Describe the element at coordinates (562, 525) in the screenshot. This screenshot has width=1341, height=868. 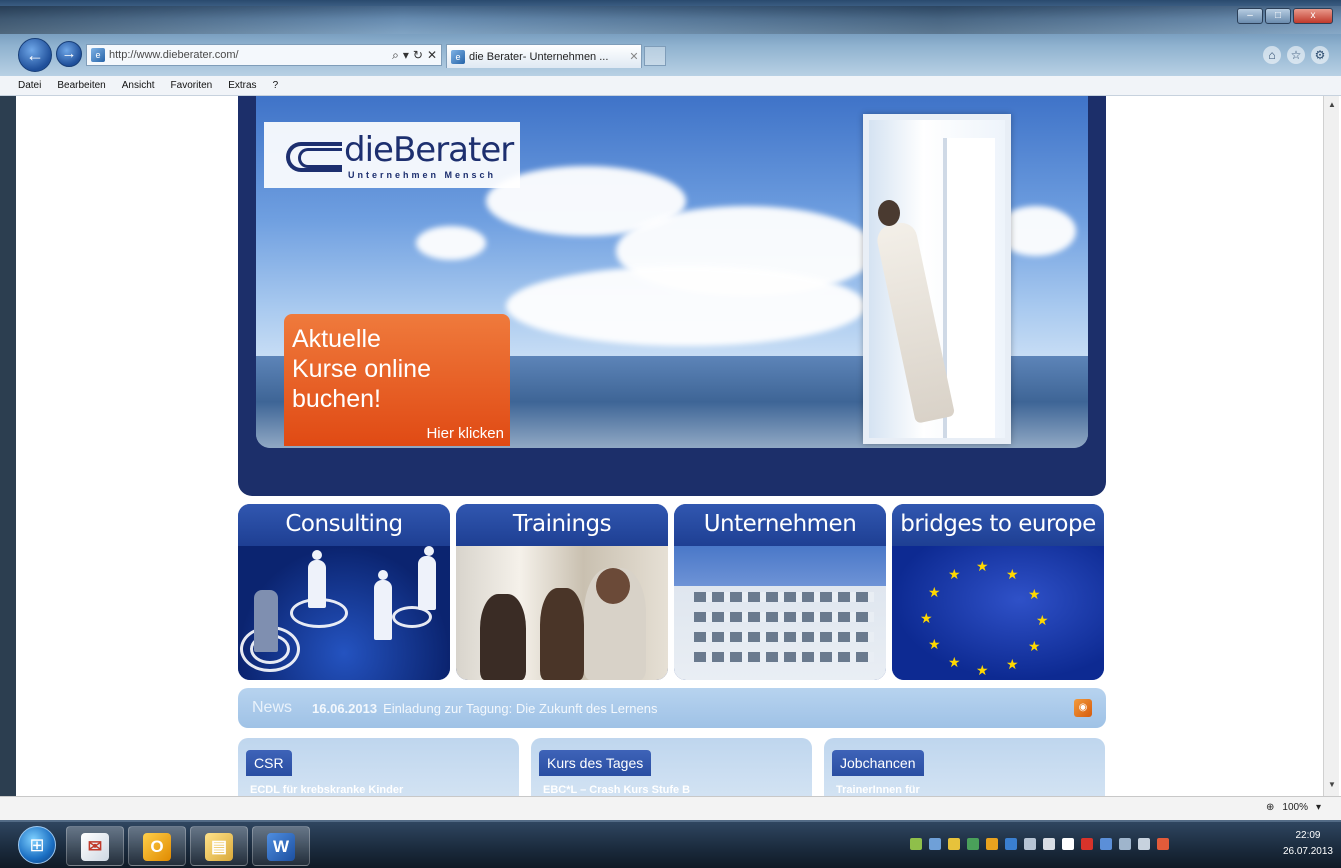
I see `tile-label: Trainings` at that location.